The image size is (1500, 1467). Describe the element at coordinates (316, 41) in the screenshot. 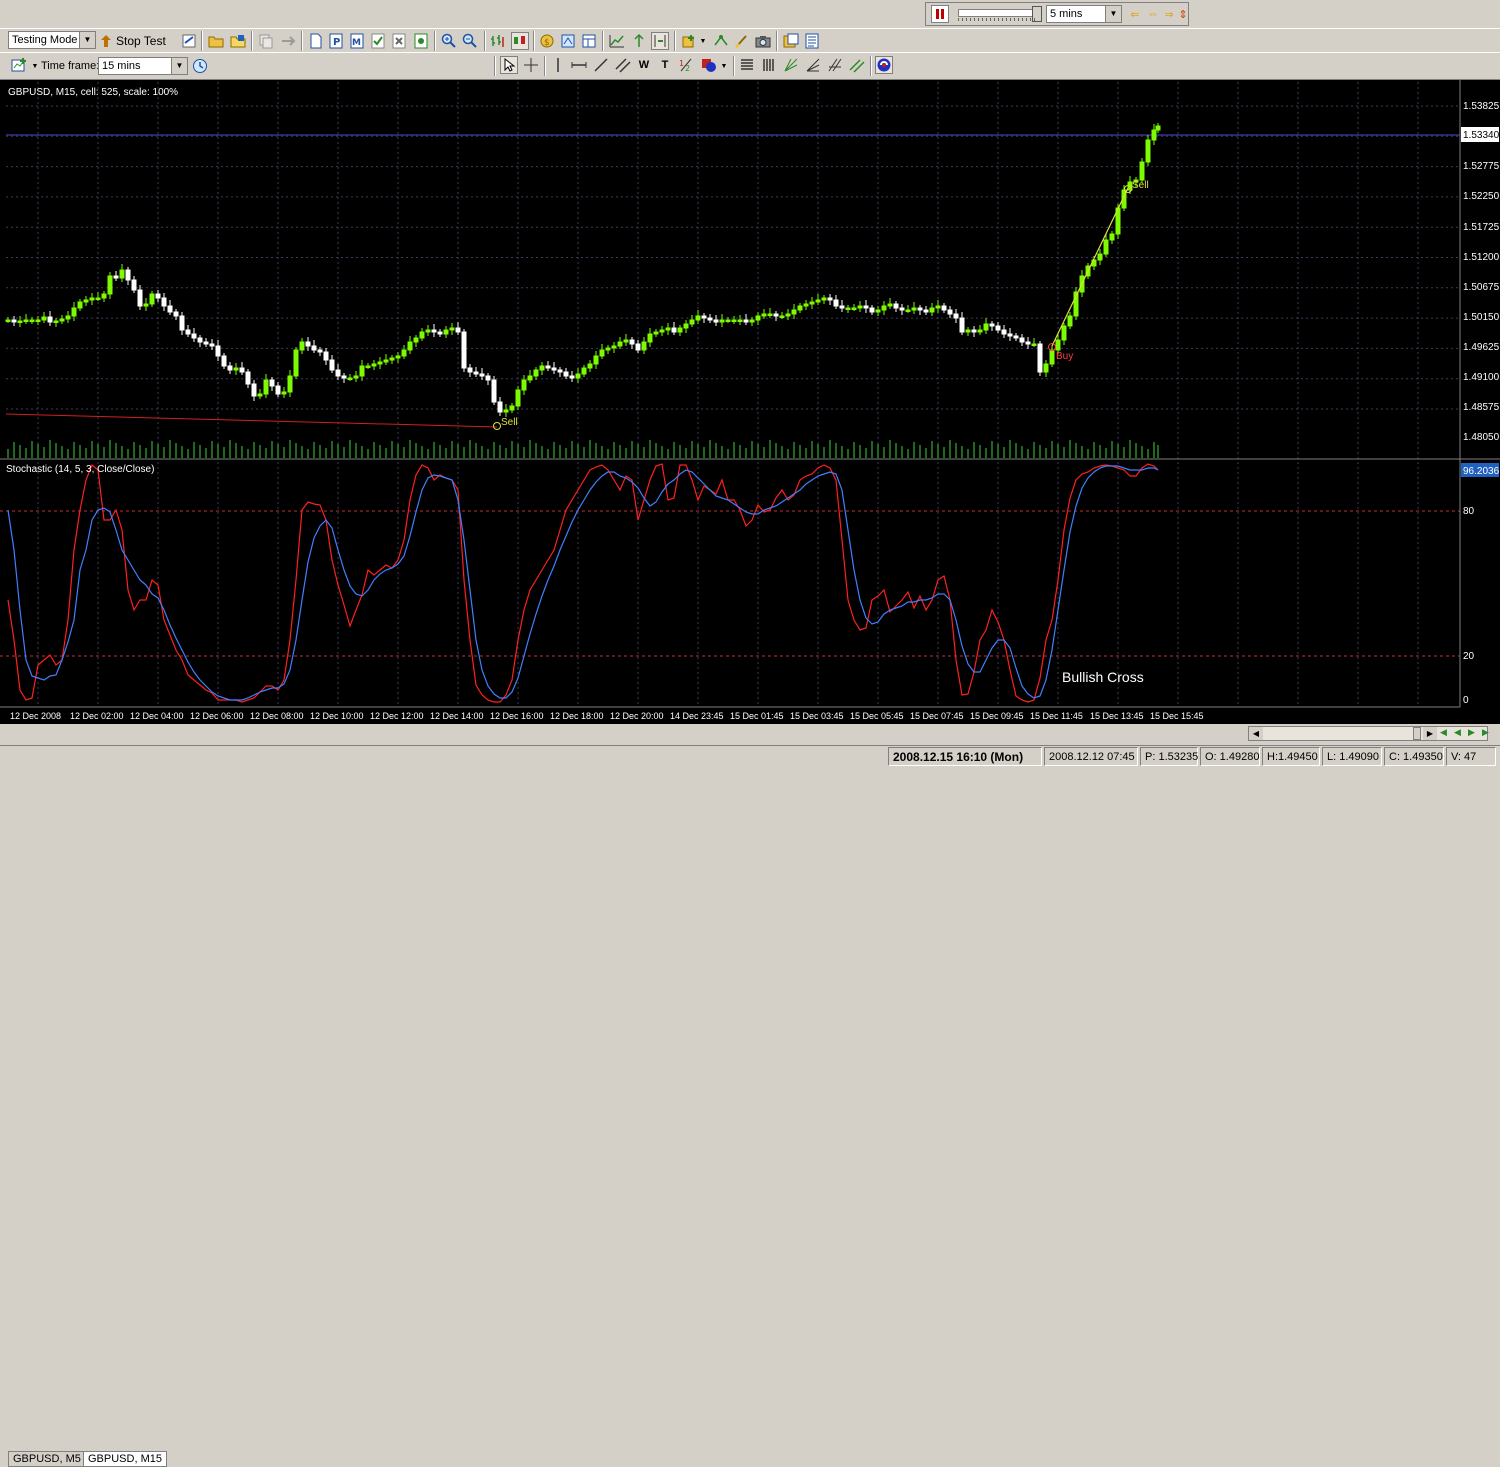

I see `new-document-icon` at that location.